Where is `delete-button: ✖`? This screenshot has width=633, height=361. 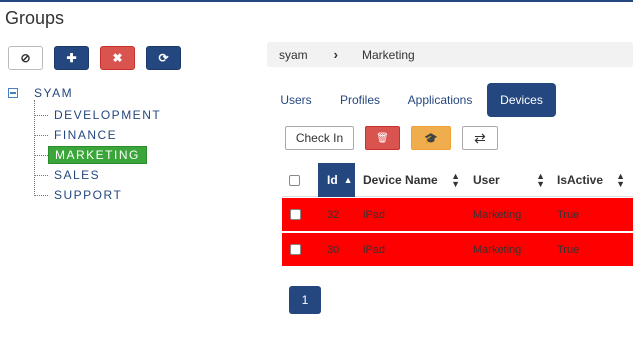 delete-button: ✖ is located at coordinates (117, 58).